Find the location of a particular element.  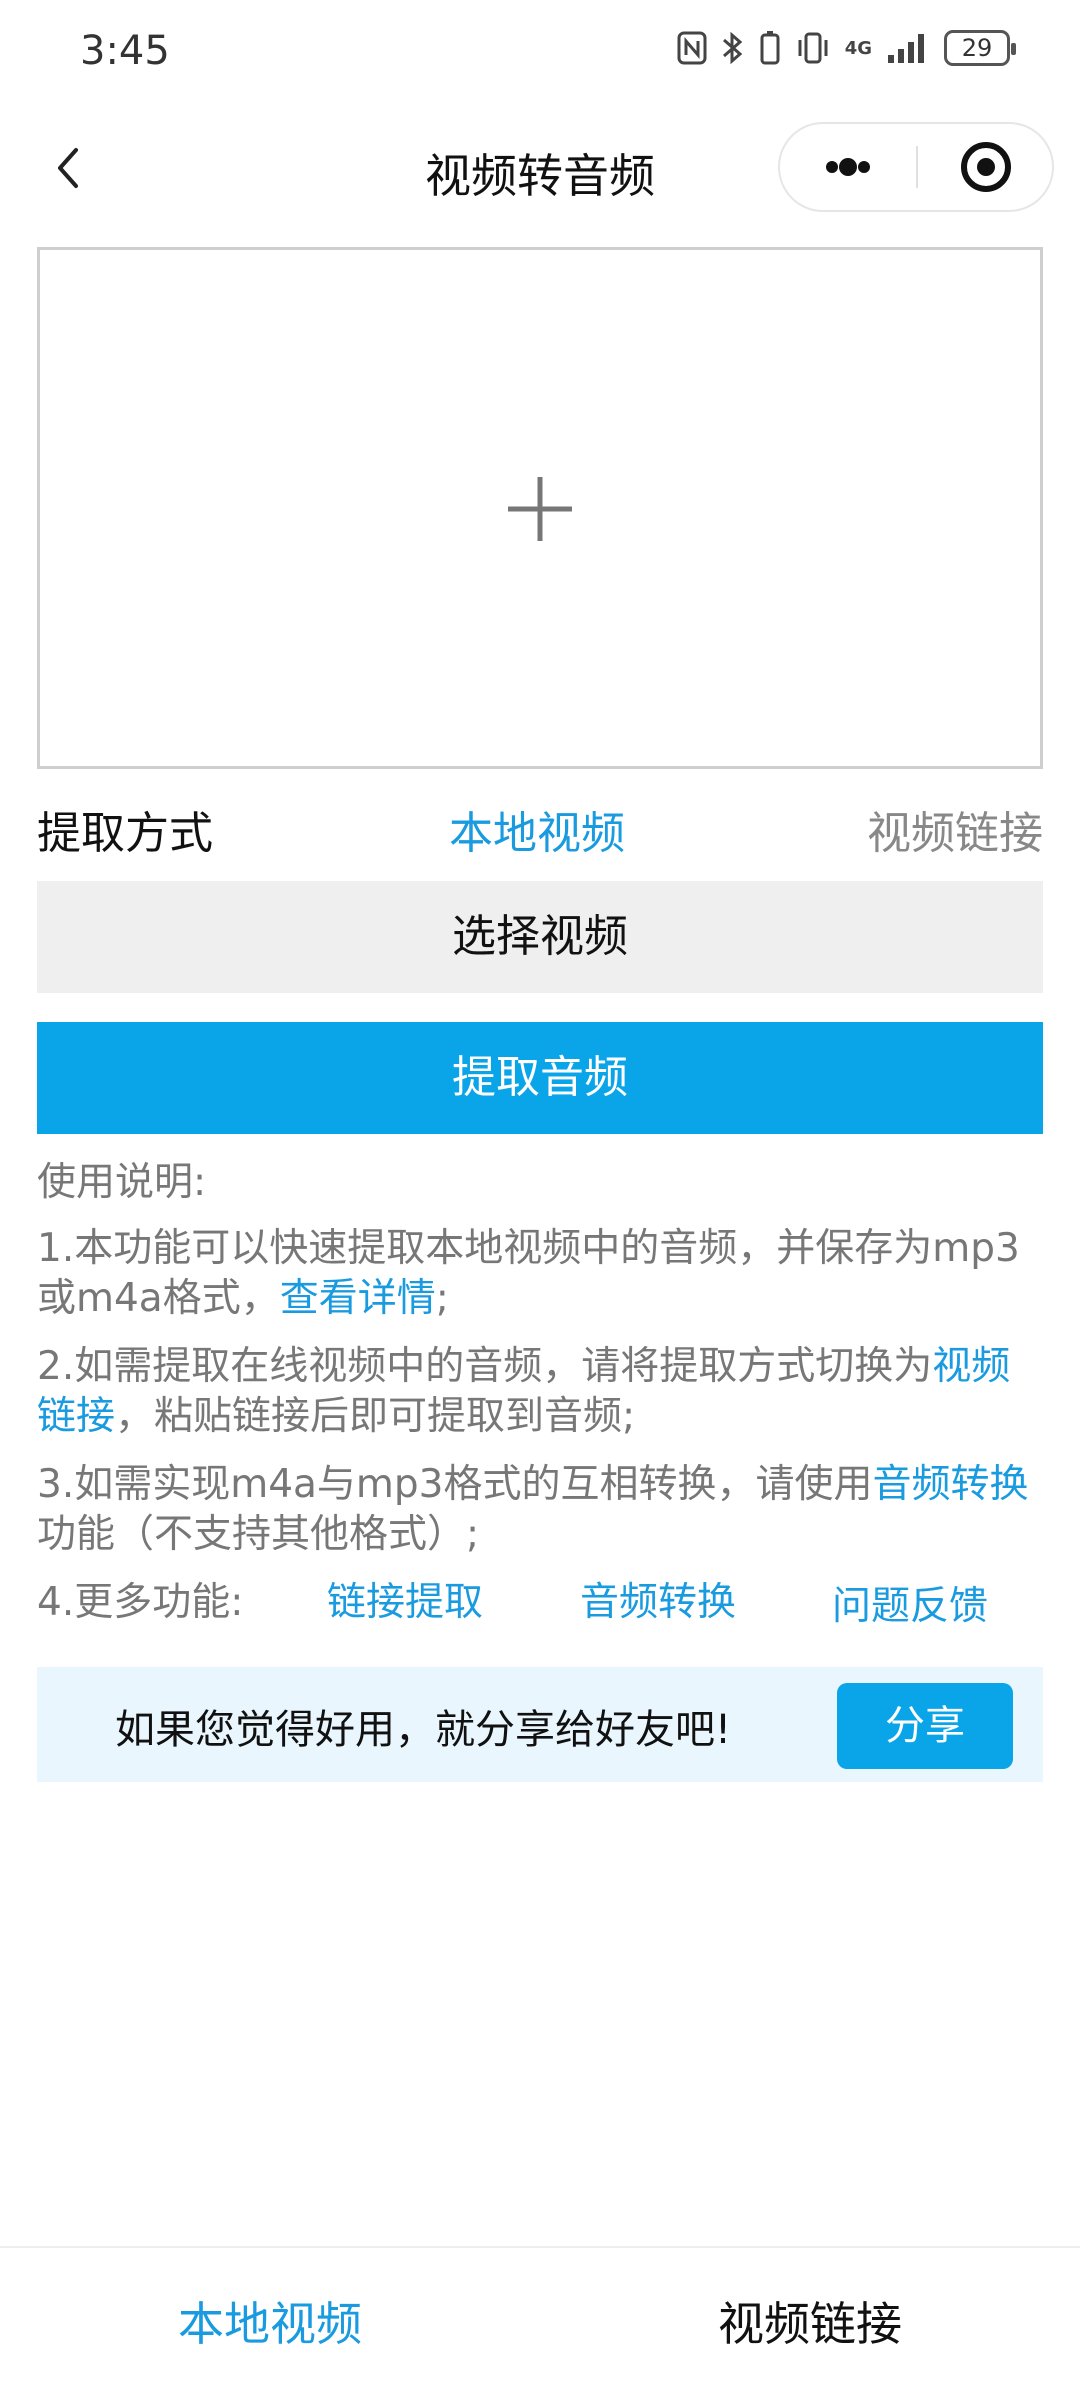

status-icons: 4G 29 is located at coordinates (846, 48).